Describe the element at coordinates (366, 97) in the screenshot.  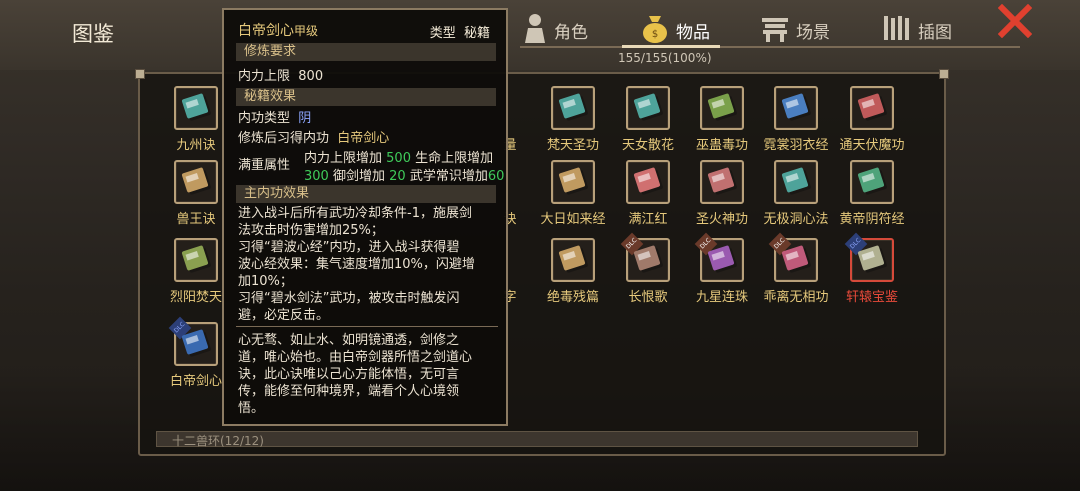
I see `section-effects: 秘籍效果` at that location.